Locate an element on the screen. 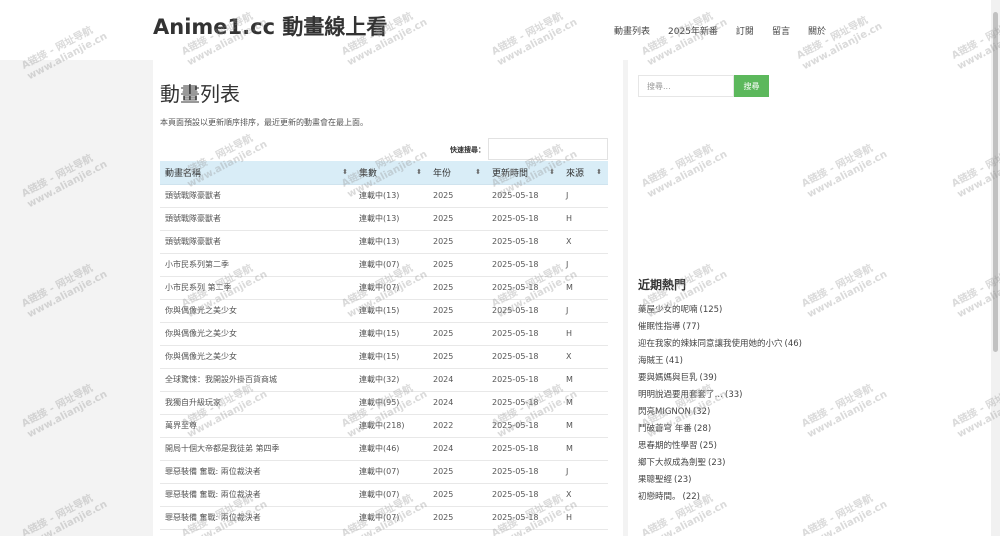 This screenshot has width=1000, height=536. quick-search-label: 快速搜尋： is located at coordinates (467, 150).